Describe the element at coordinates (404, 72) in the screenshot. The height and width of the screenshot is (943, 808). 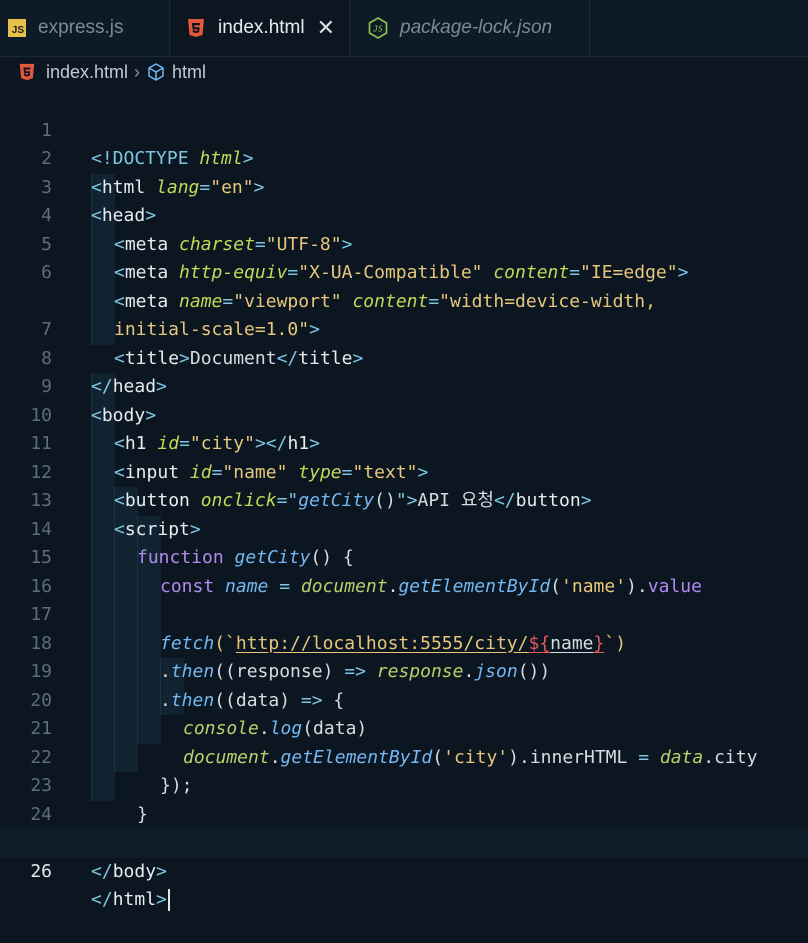
I see `breadcrumb: index.html › html` at that location.